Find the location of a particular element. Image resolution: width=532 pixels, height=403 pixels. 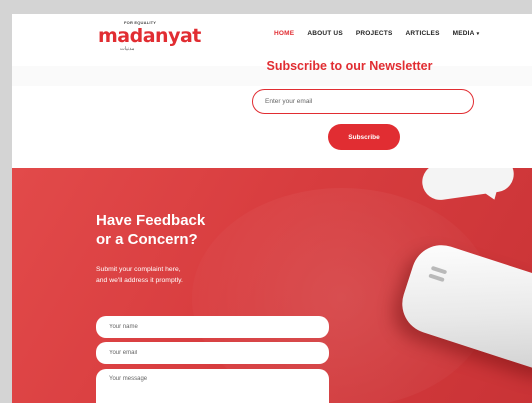

chat-bubble-image is located at coordinates (468, 185).